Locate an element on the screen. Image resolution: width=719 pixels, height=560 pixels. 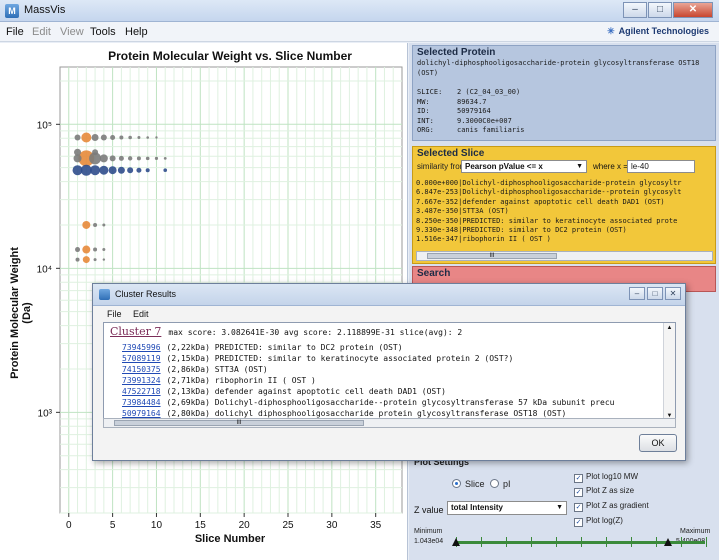
check-logz-label: Plot log(Z) is located at coordinates (604, 520).